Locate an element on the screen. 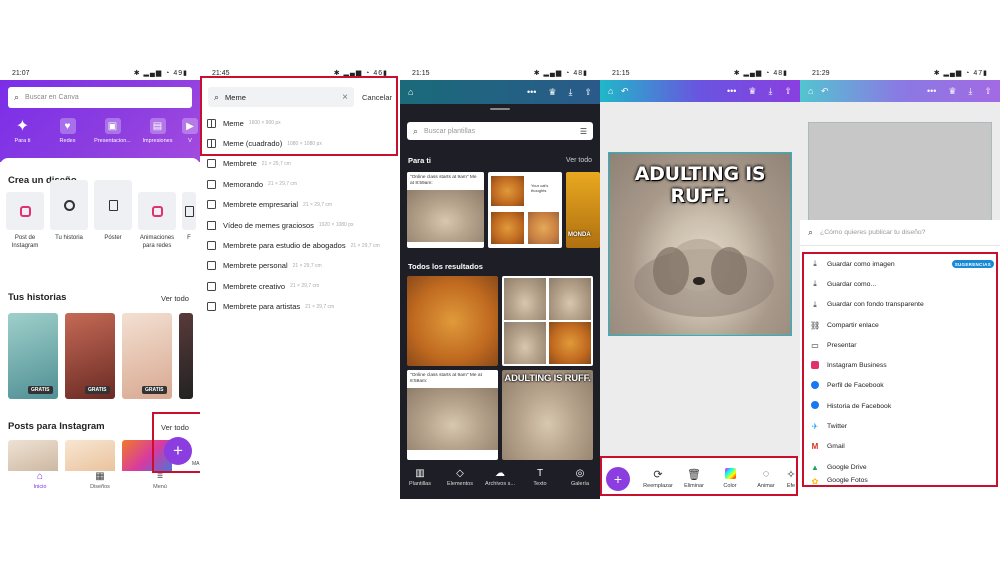 The height and width of the screenshot is (567, 1000). drag-handle is located at coordinates (500, 109).